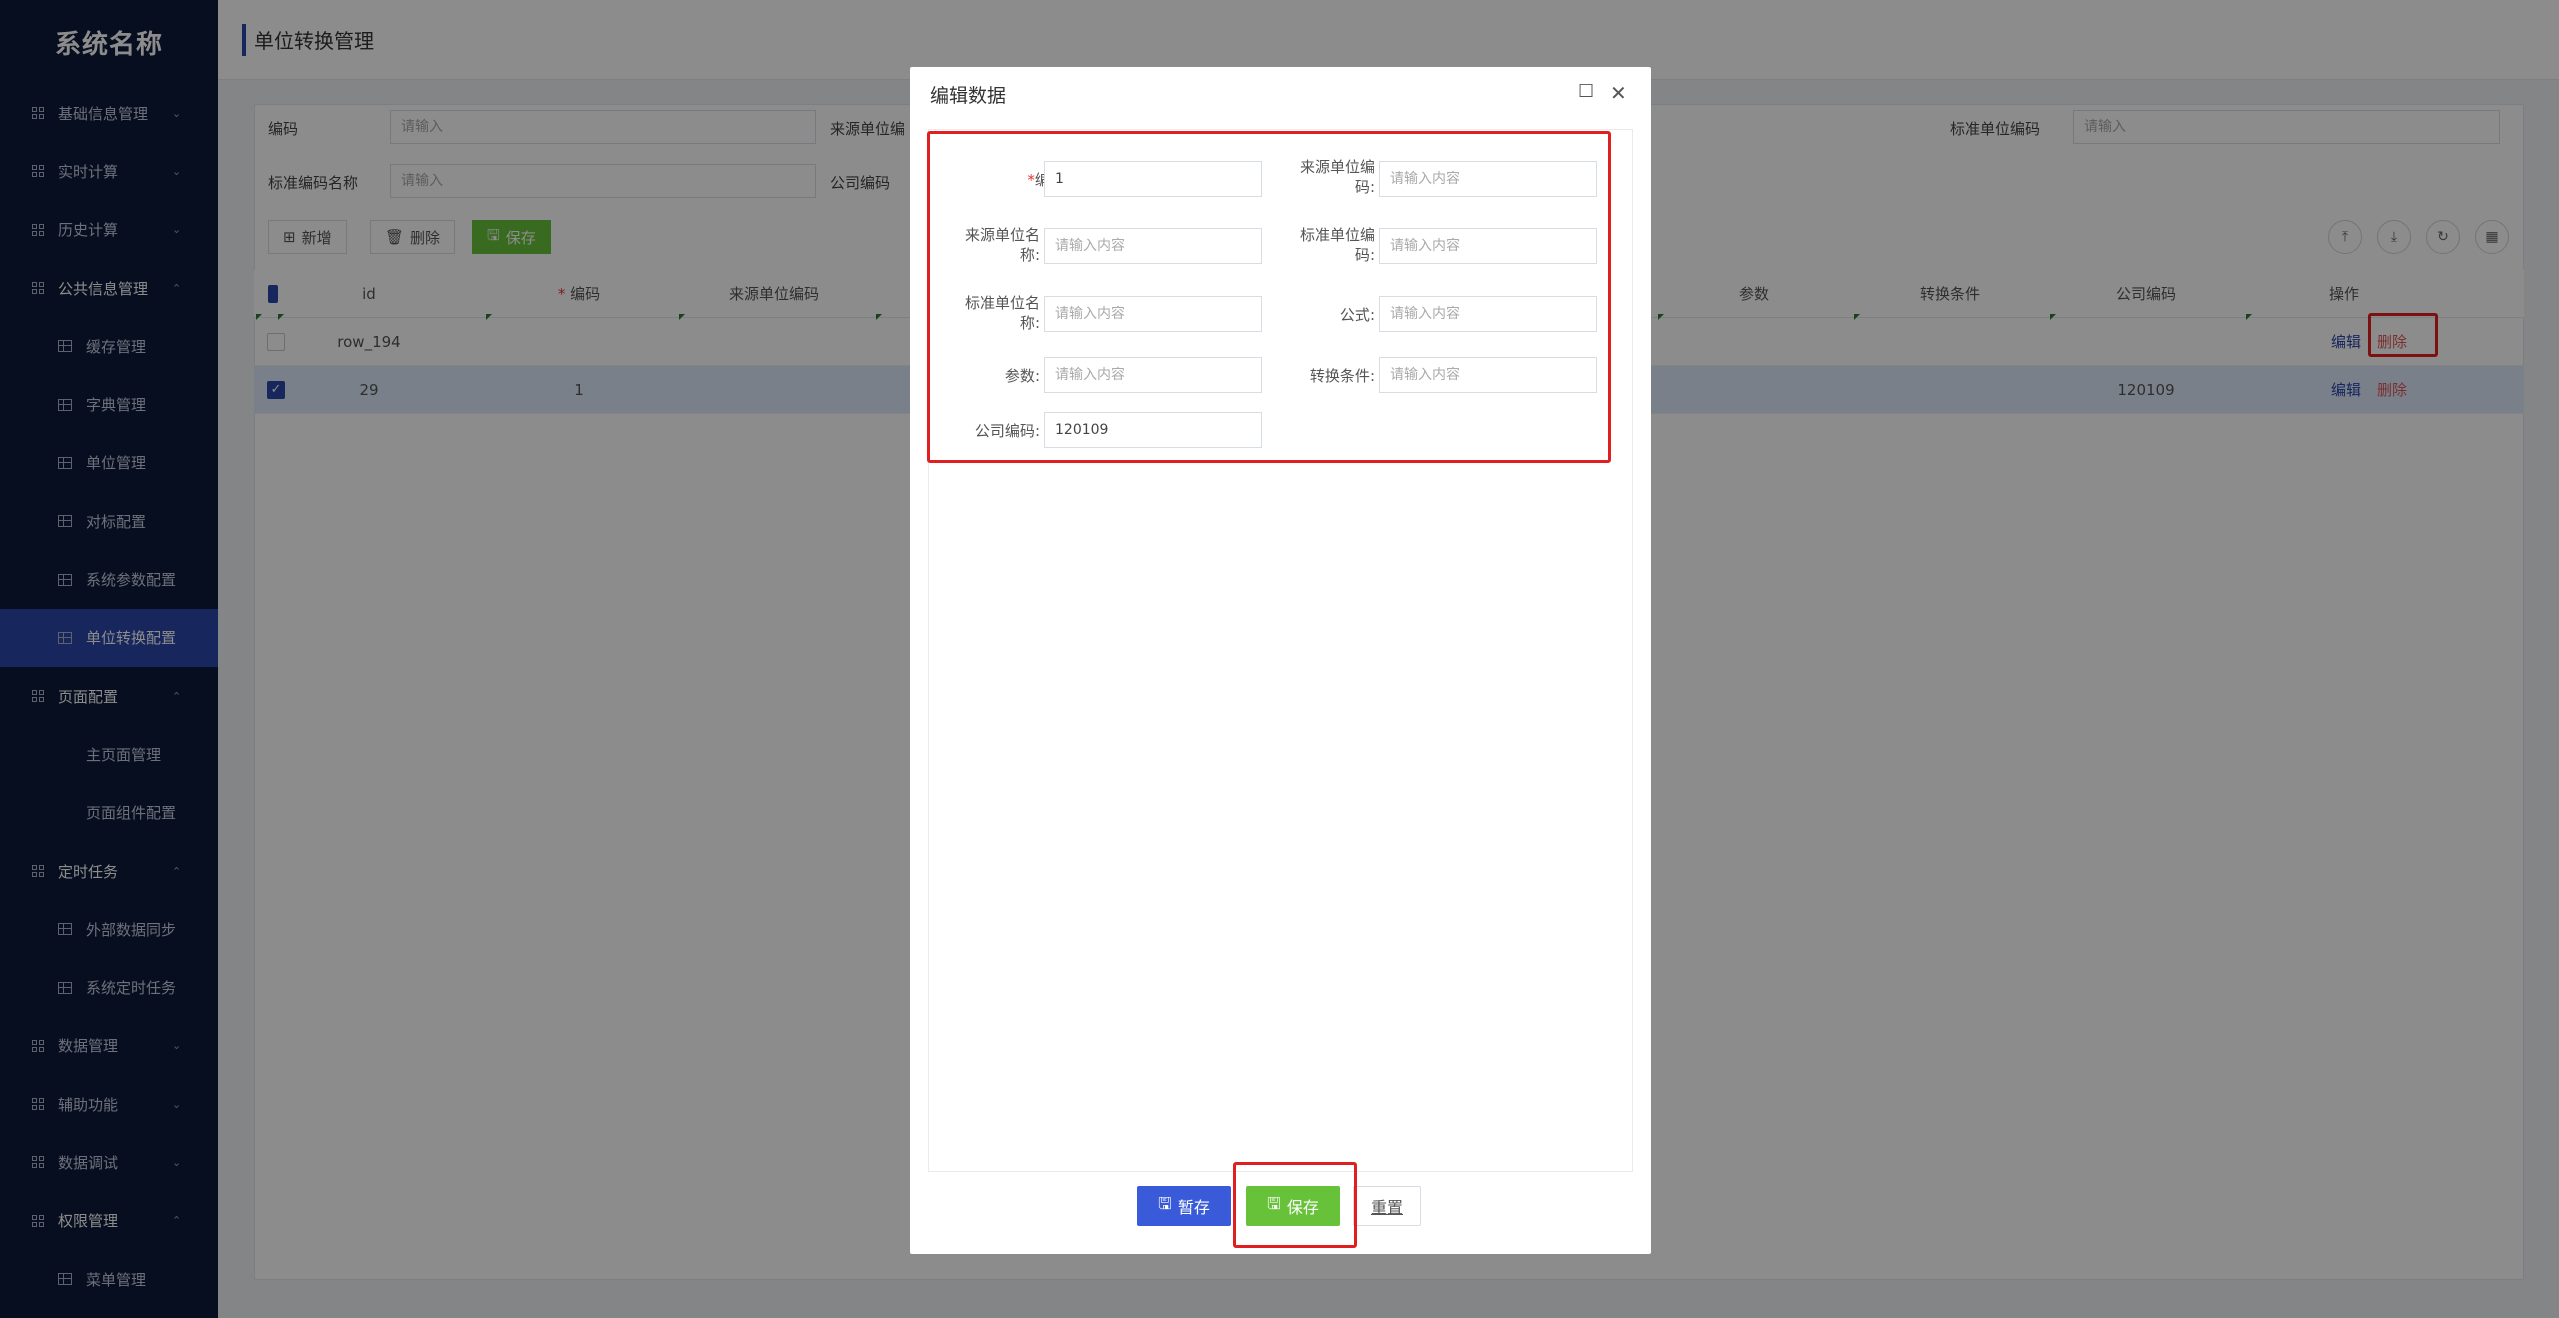 This screenshot has width=2559, height=1318. I want to click on close-icon: ✕, so click(1618, 93).